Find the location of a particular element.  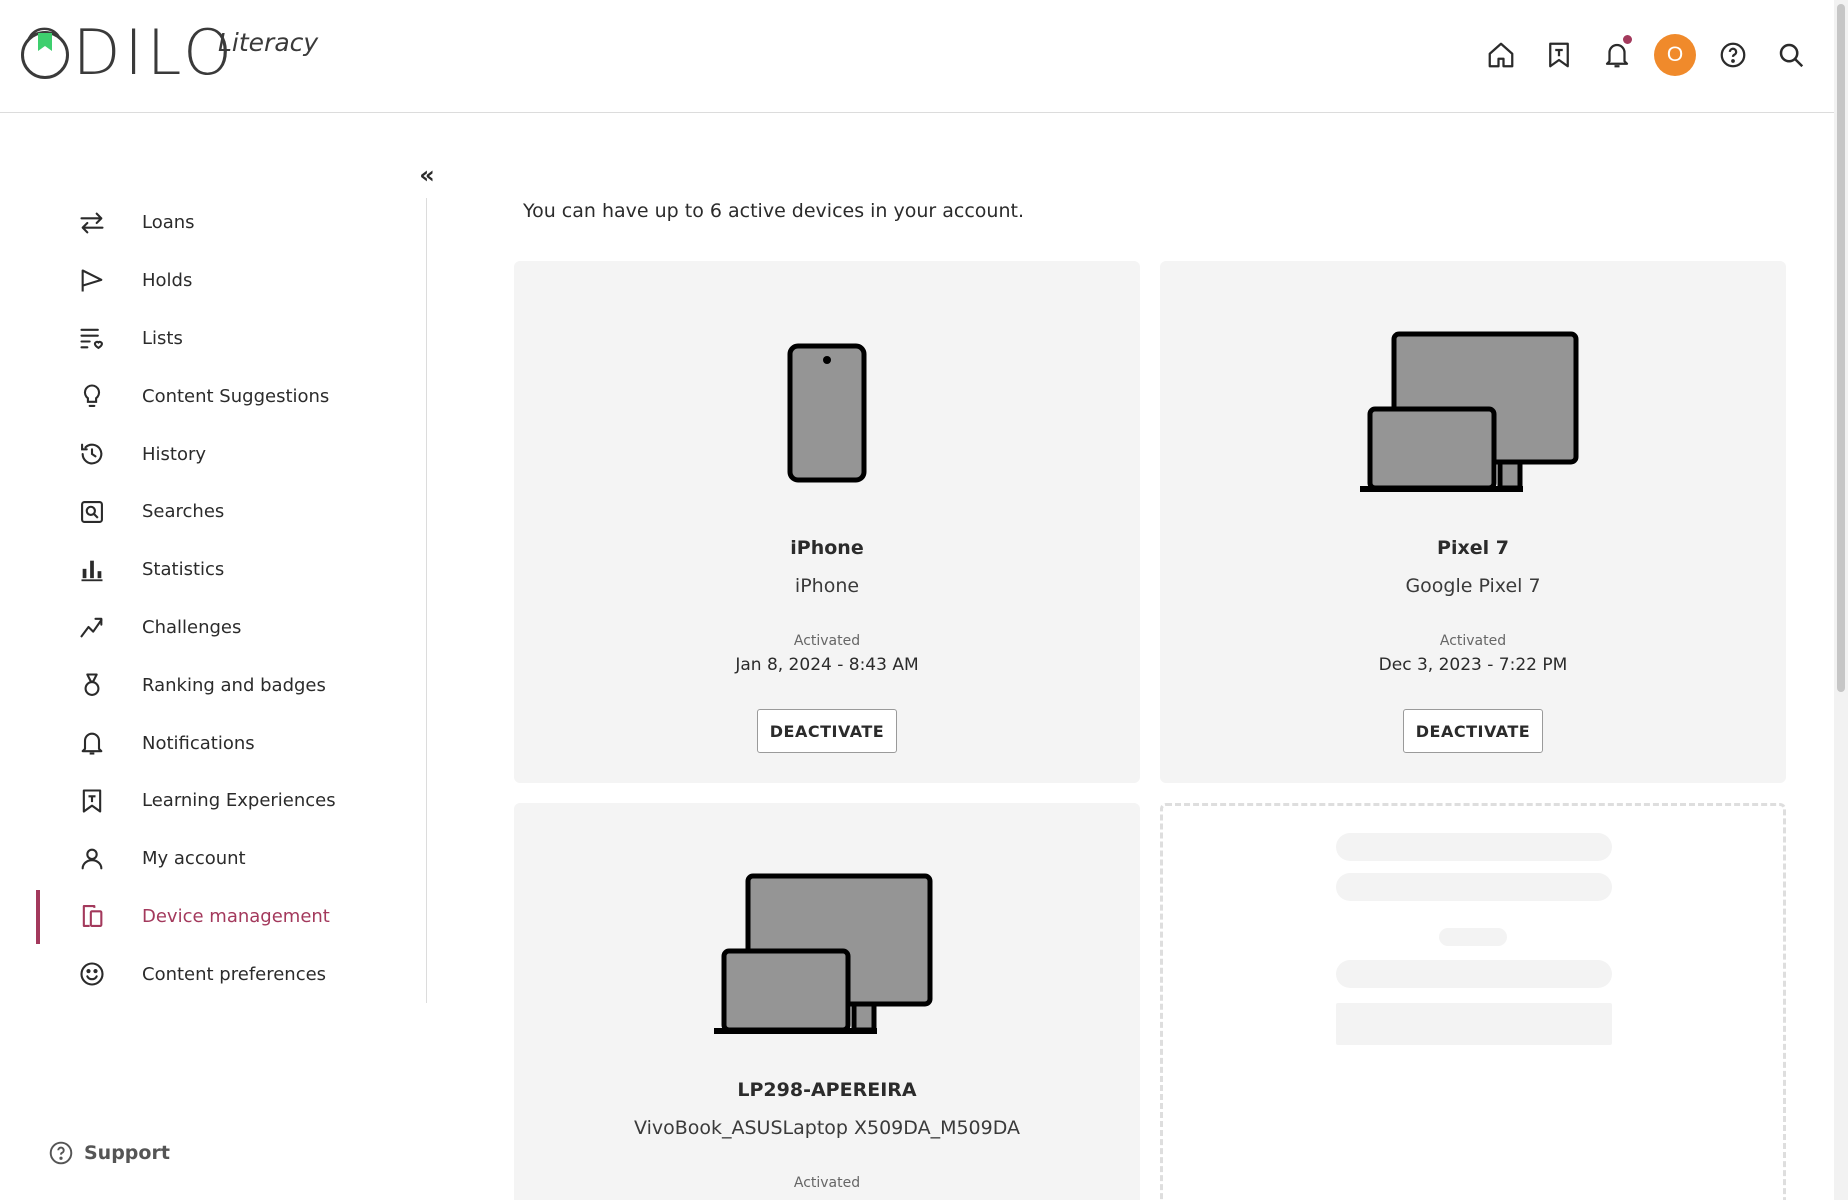

page-scrollbar is located at coordinates (1841, 600).